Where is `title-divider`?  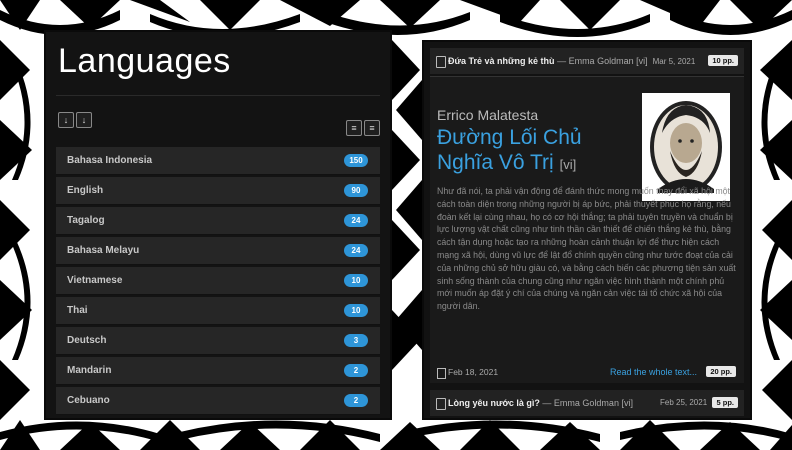
title-divider is located at coordinates (218, 95).